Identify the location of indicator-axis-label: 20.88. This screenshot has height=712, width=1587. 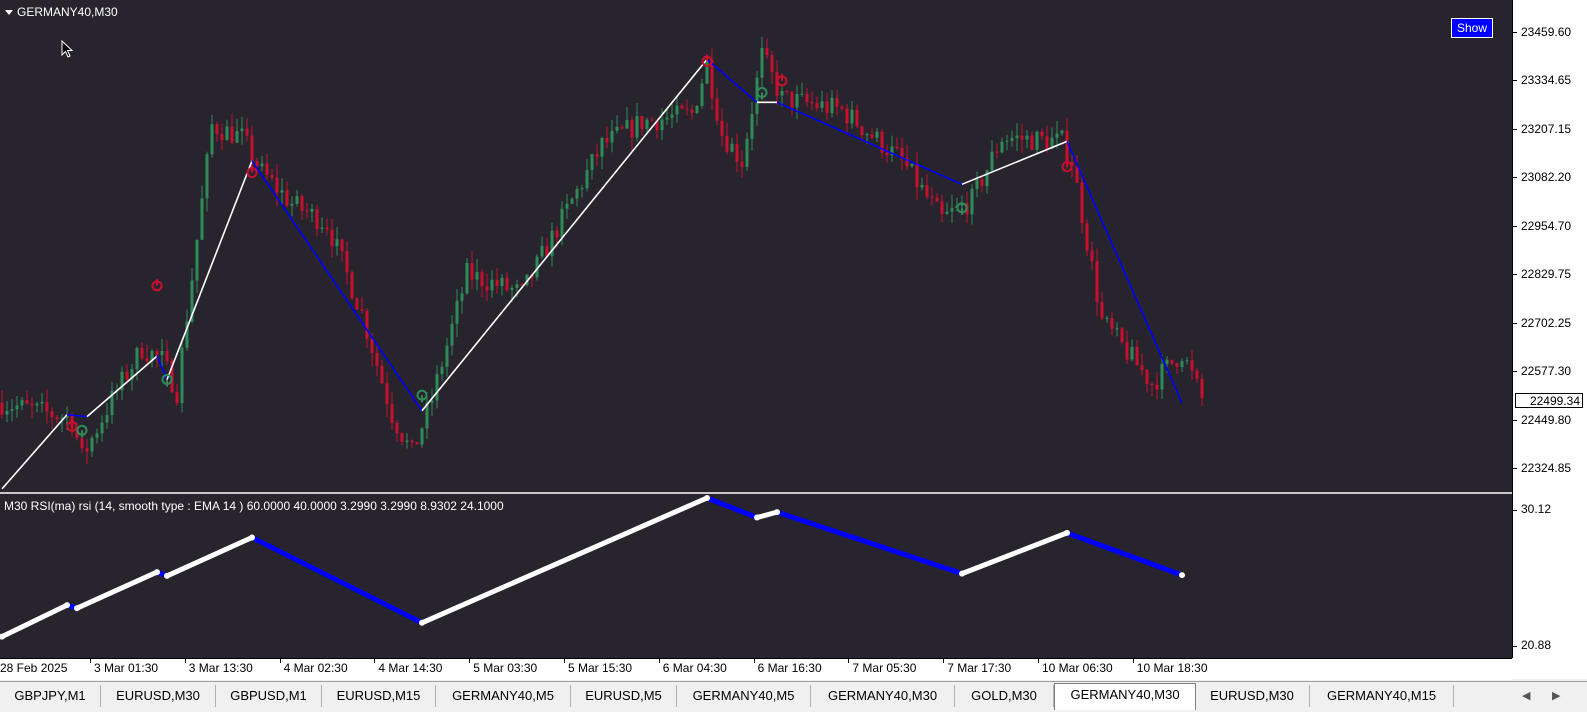
(1536, 645).